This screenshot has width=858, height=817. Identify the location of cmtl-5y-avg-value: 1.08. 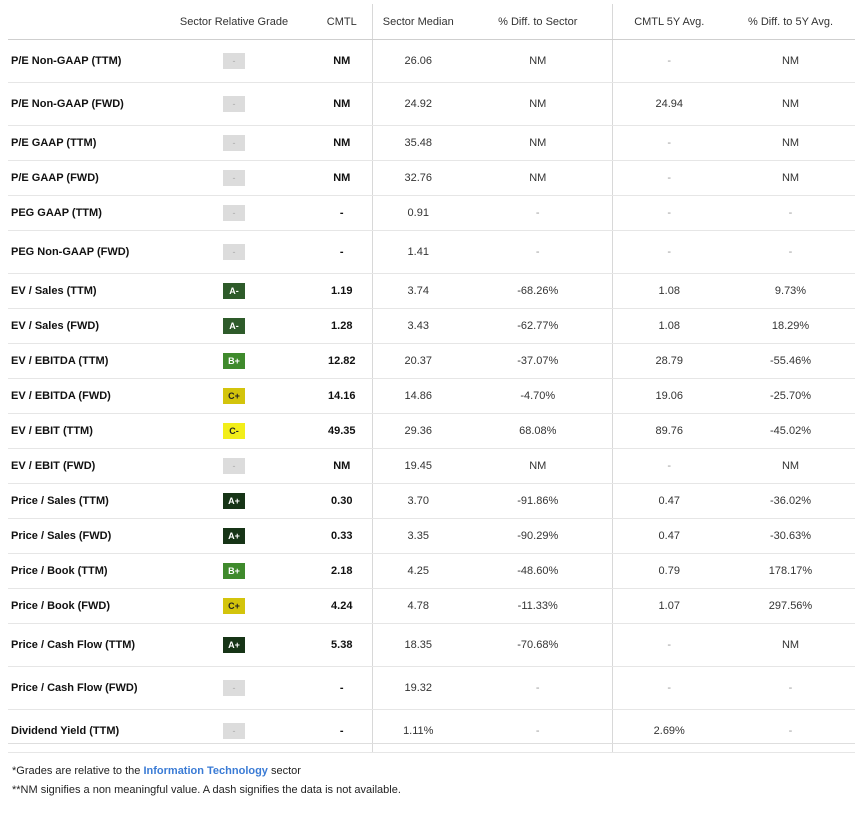
(669, 326).